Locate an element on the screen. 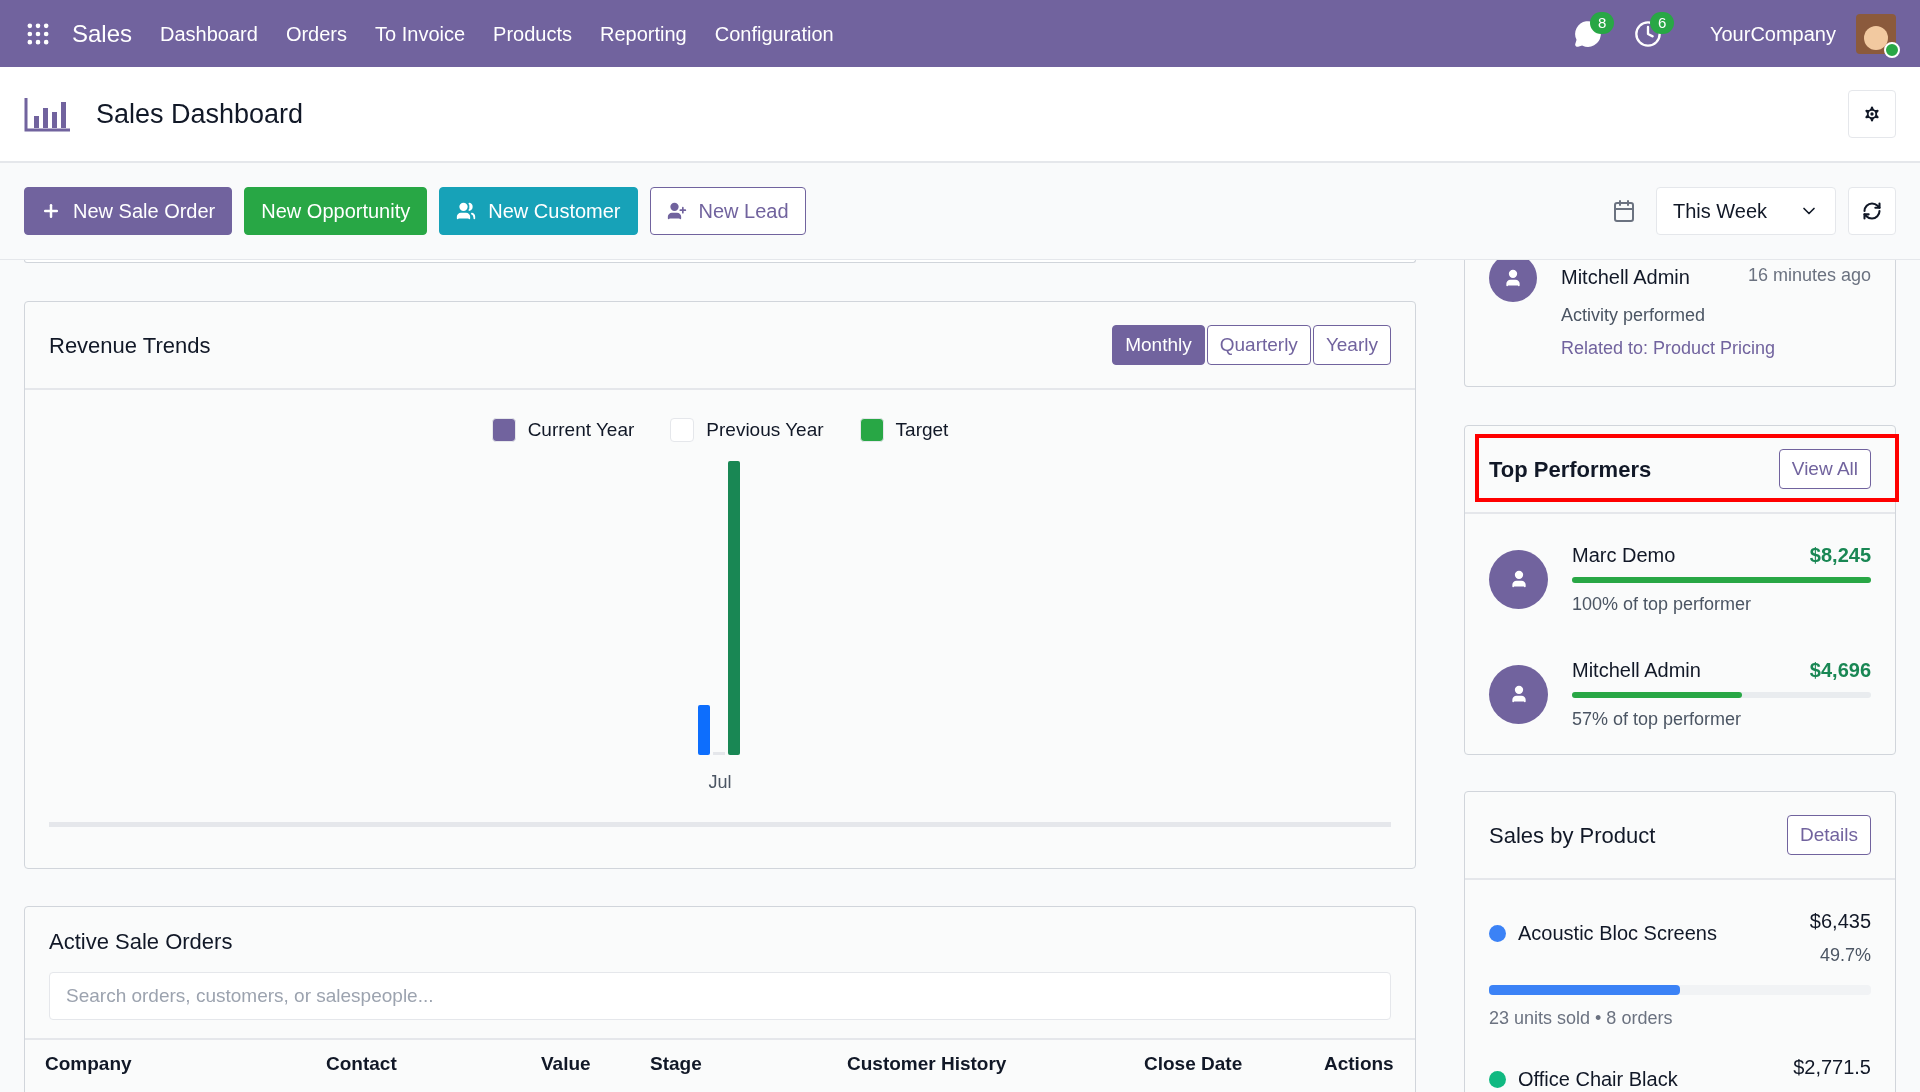 The image size is (1920, 1092). related-link: Related to: Product Pricing is located at coordinates (1716, 348).